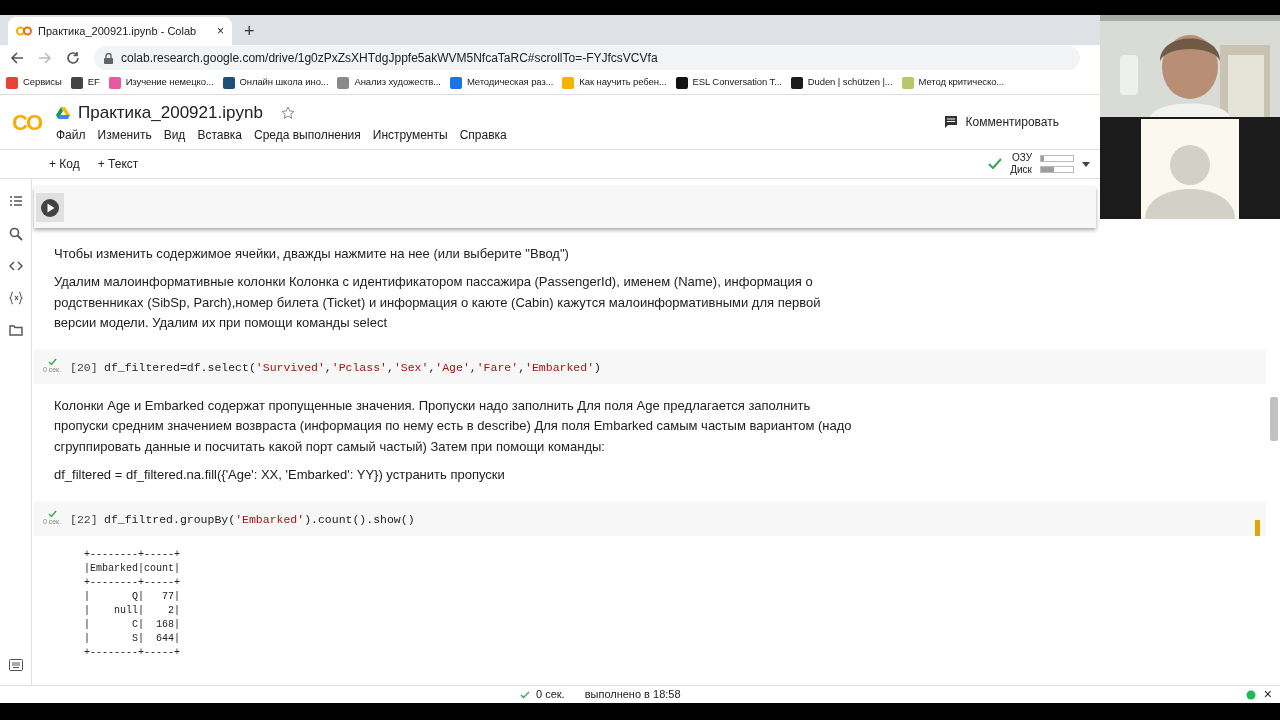 This screenshot has height=720, width=1280. What do you see at coordinates (120, 31) in the screenshot?
I see `browser-tab: Практика_200921.ipynb - Colab ×` at bounding box center [120, 31].